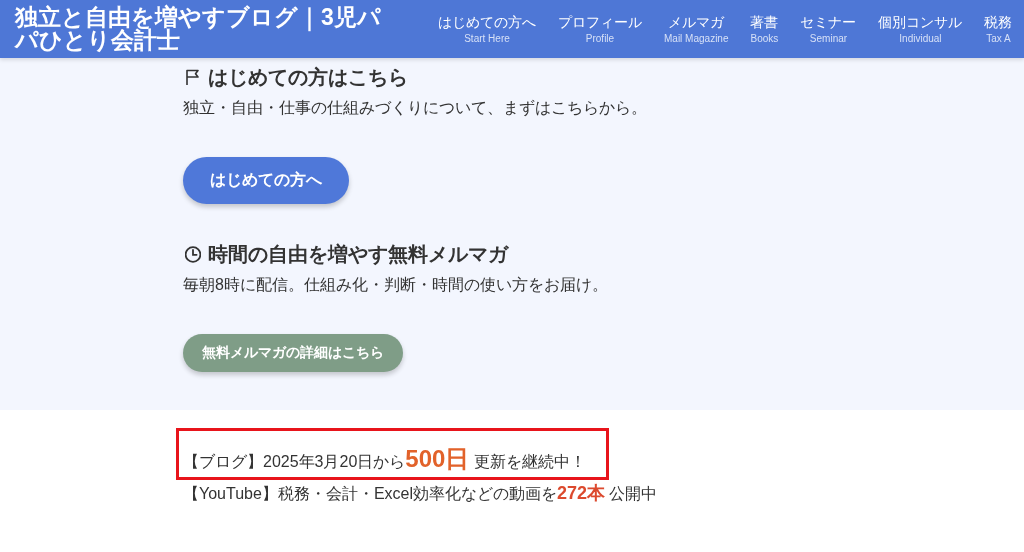 The width and height of the screenshot is (1024, 552). Describe the element at coordinates (293, 353) in the screenshot. I see `newsletter-details-button: 無料メルマガの詳細はこちら` at that location.